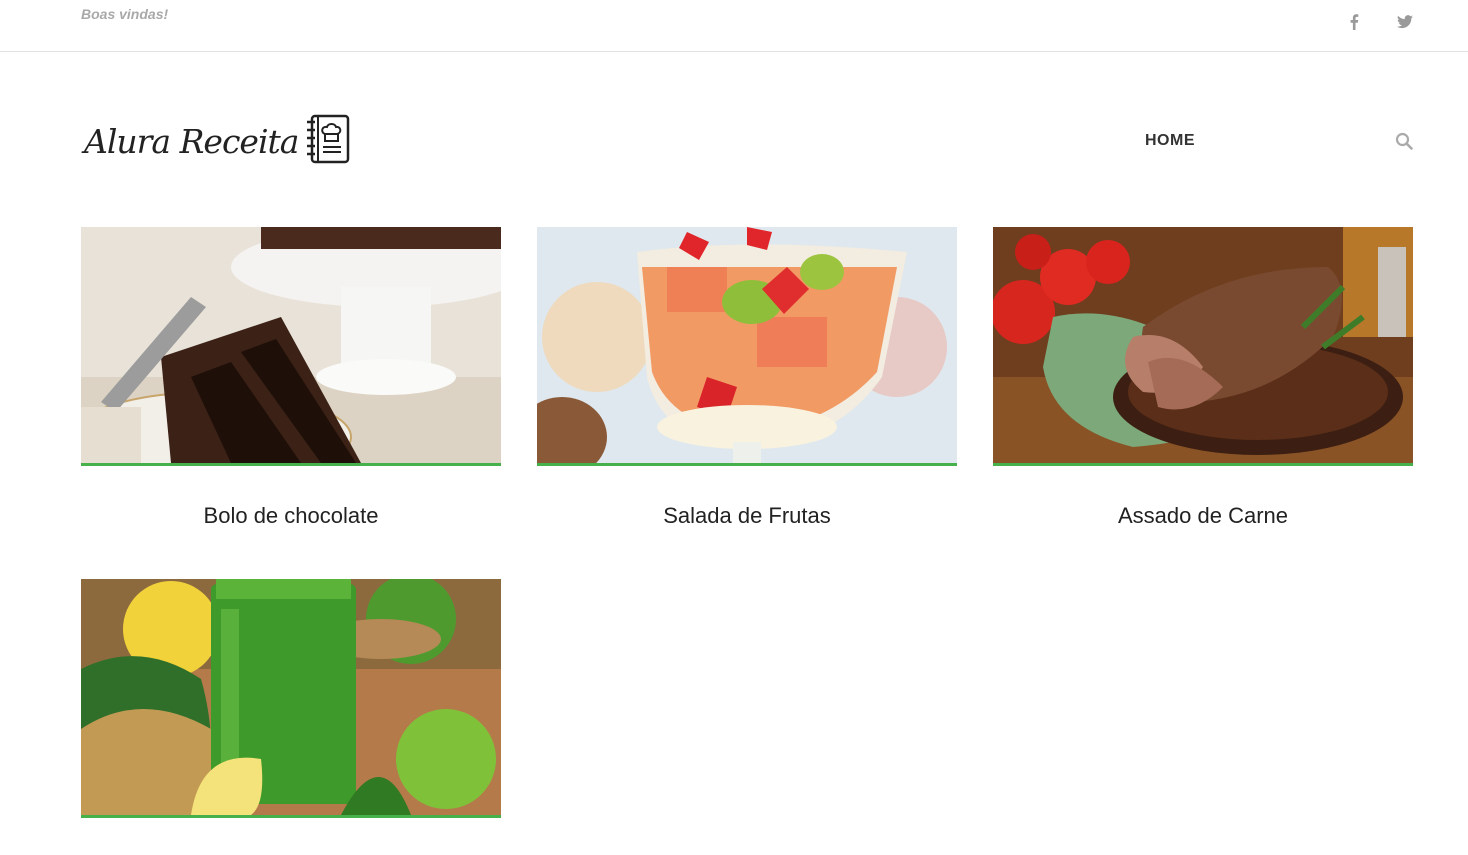  What do you see at coordinates (329, 141) in the screenshot?
I see `recipe-book-icon` at bounding box center [329, 141].